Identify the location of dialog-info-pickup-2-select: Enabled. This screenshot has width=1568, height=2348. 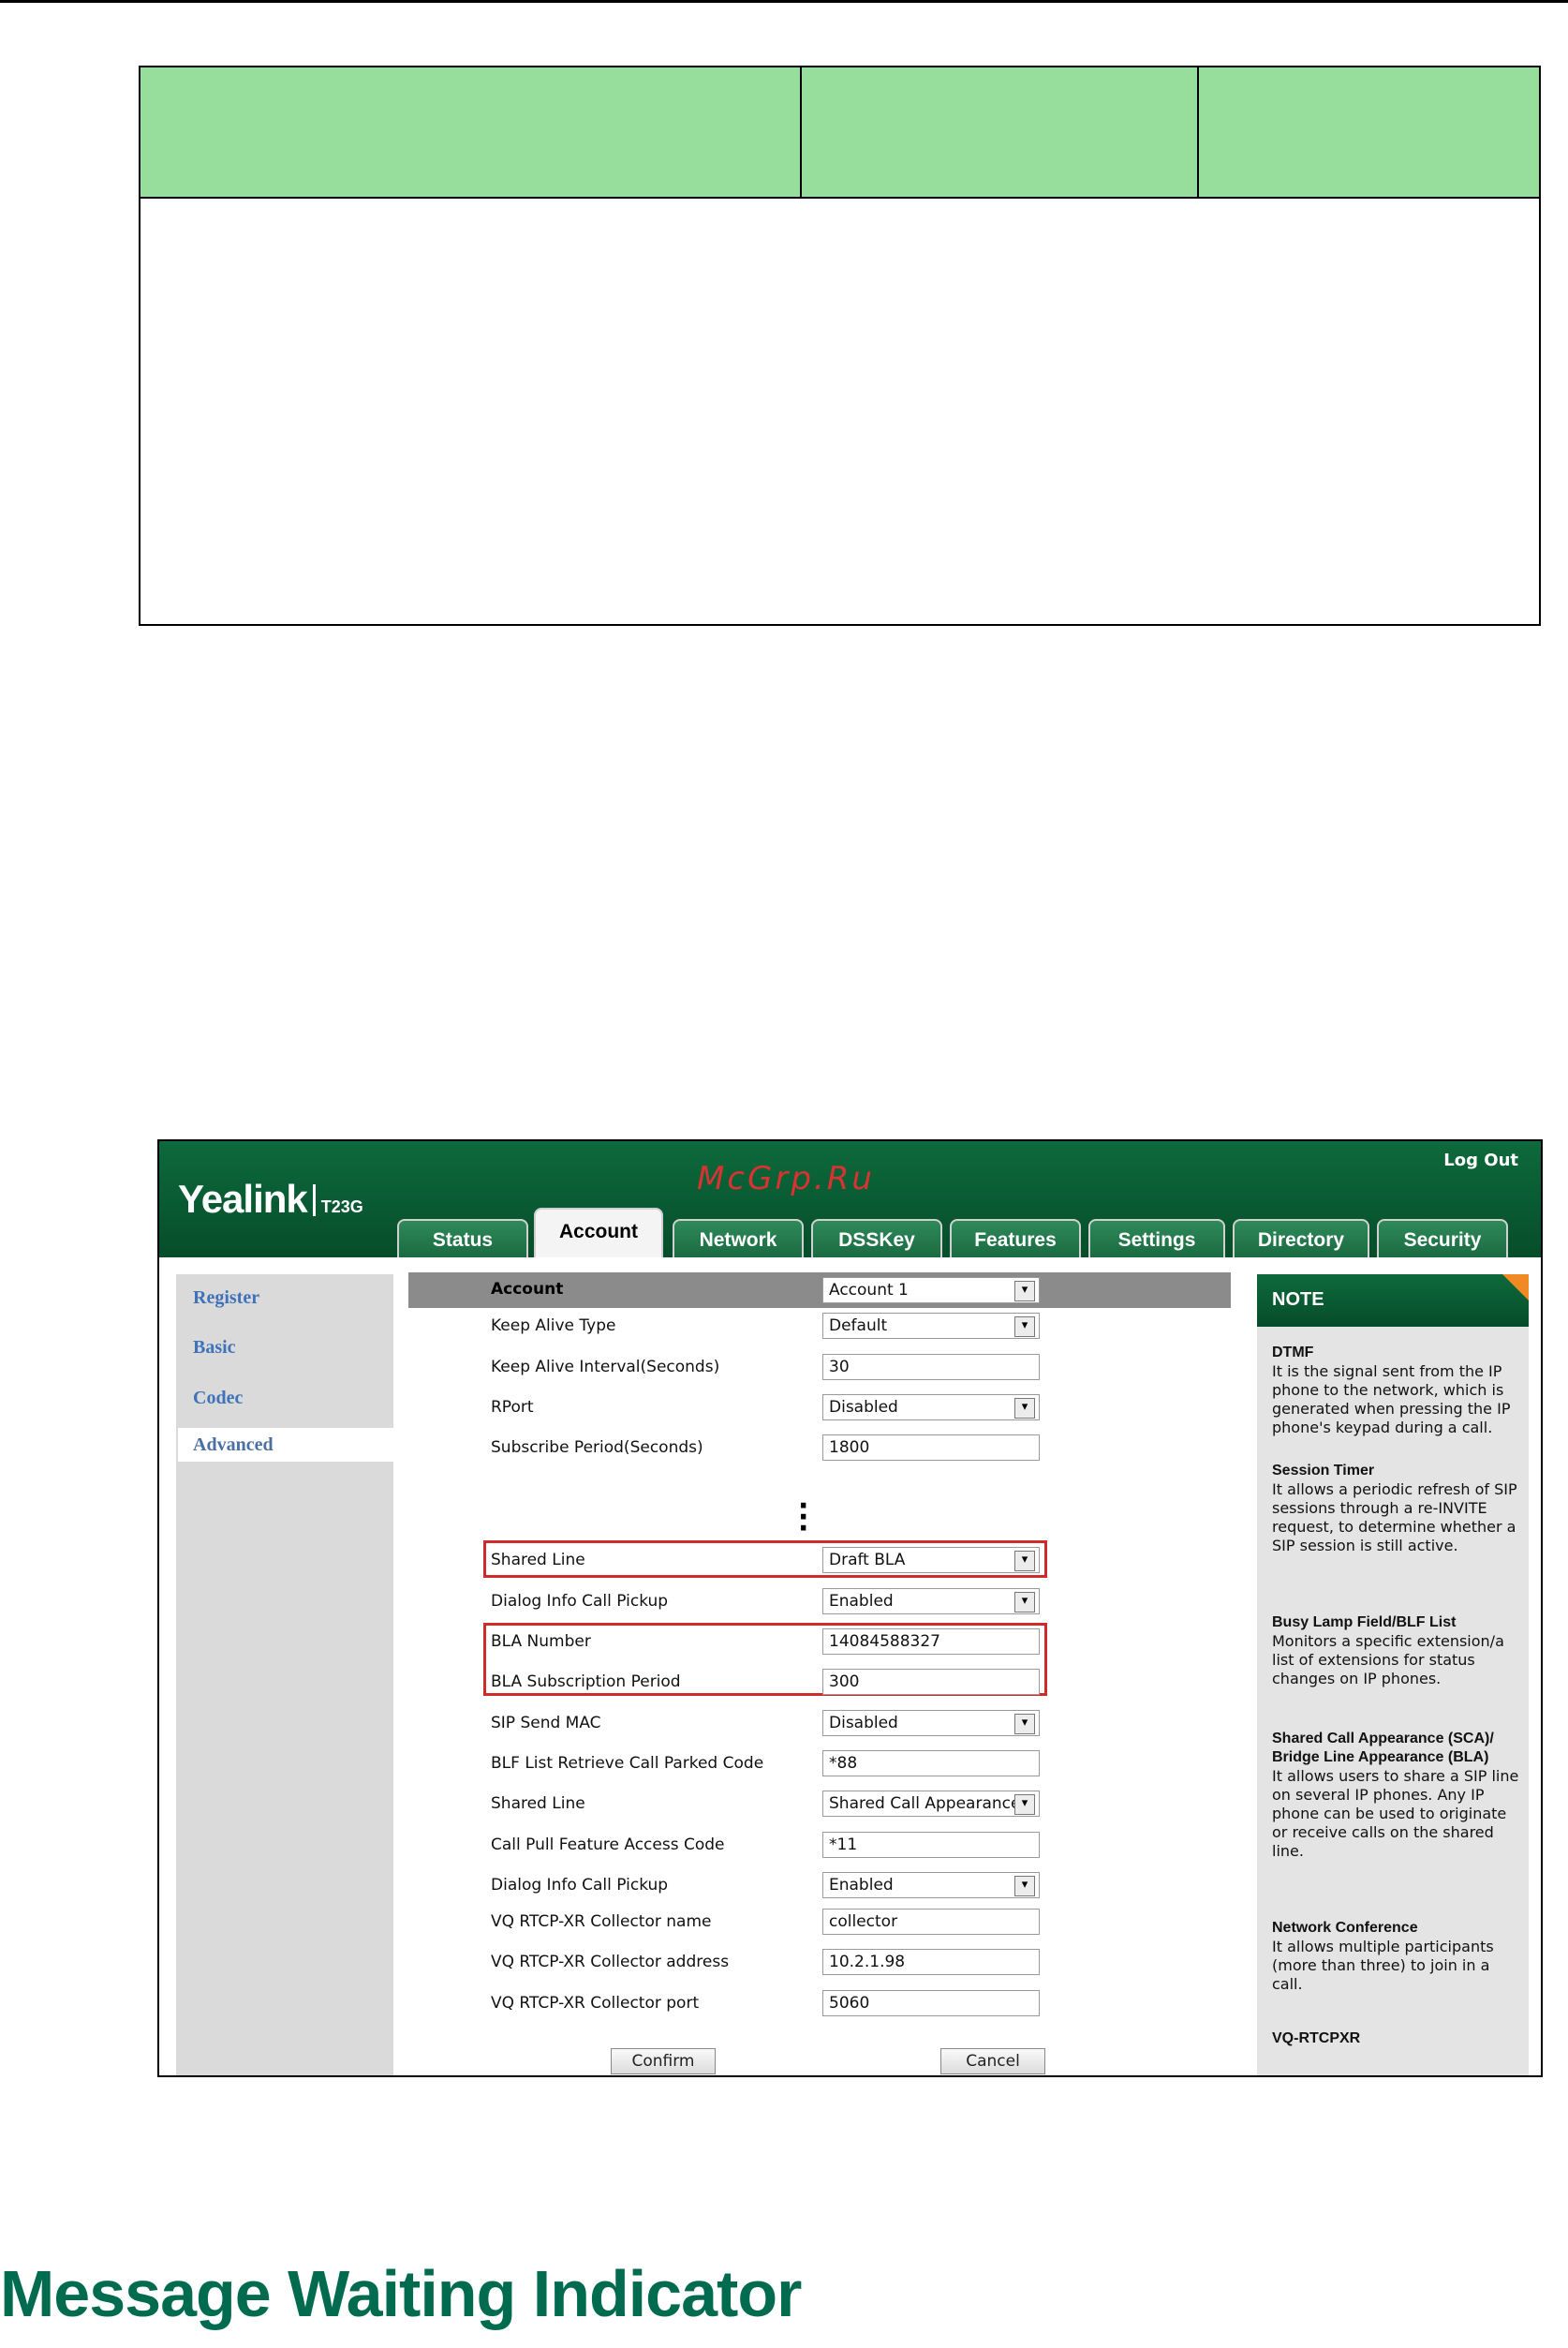
(931, 1885).